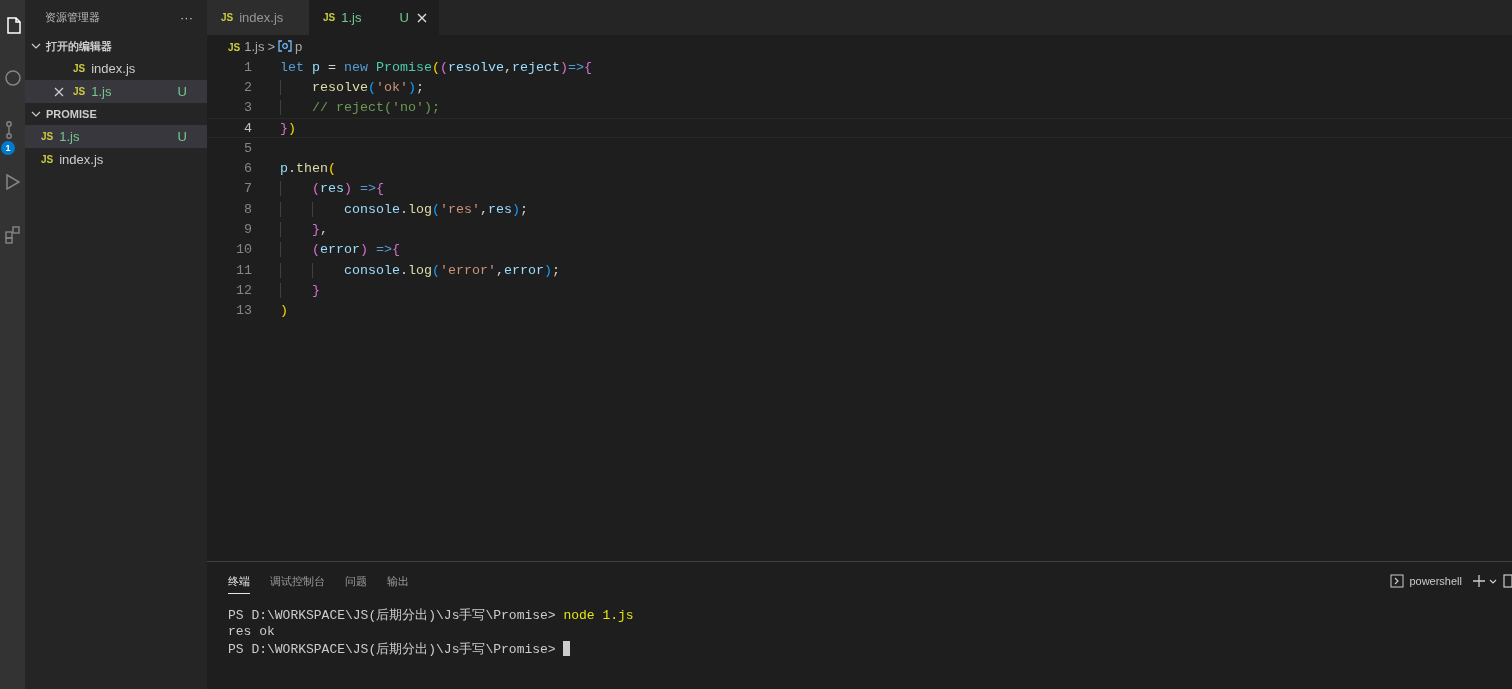 The image size is (1512, 689). What do you see at coordinates (404, 209) in the screenshot?
I see `code-line: console.log('res',res);` at bounding box center [404, 209].